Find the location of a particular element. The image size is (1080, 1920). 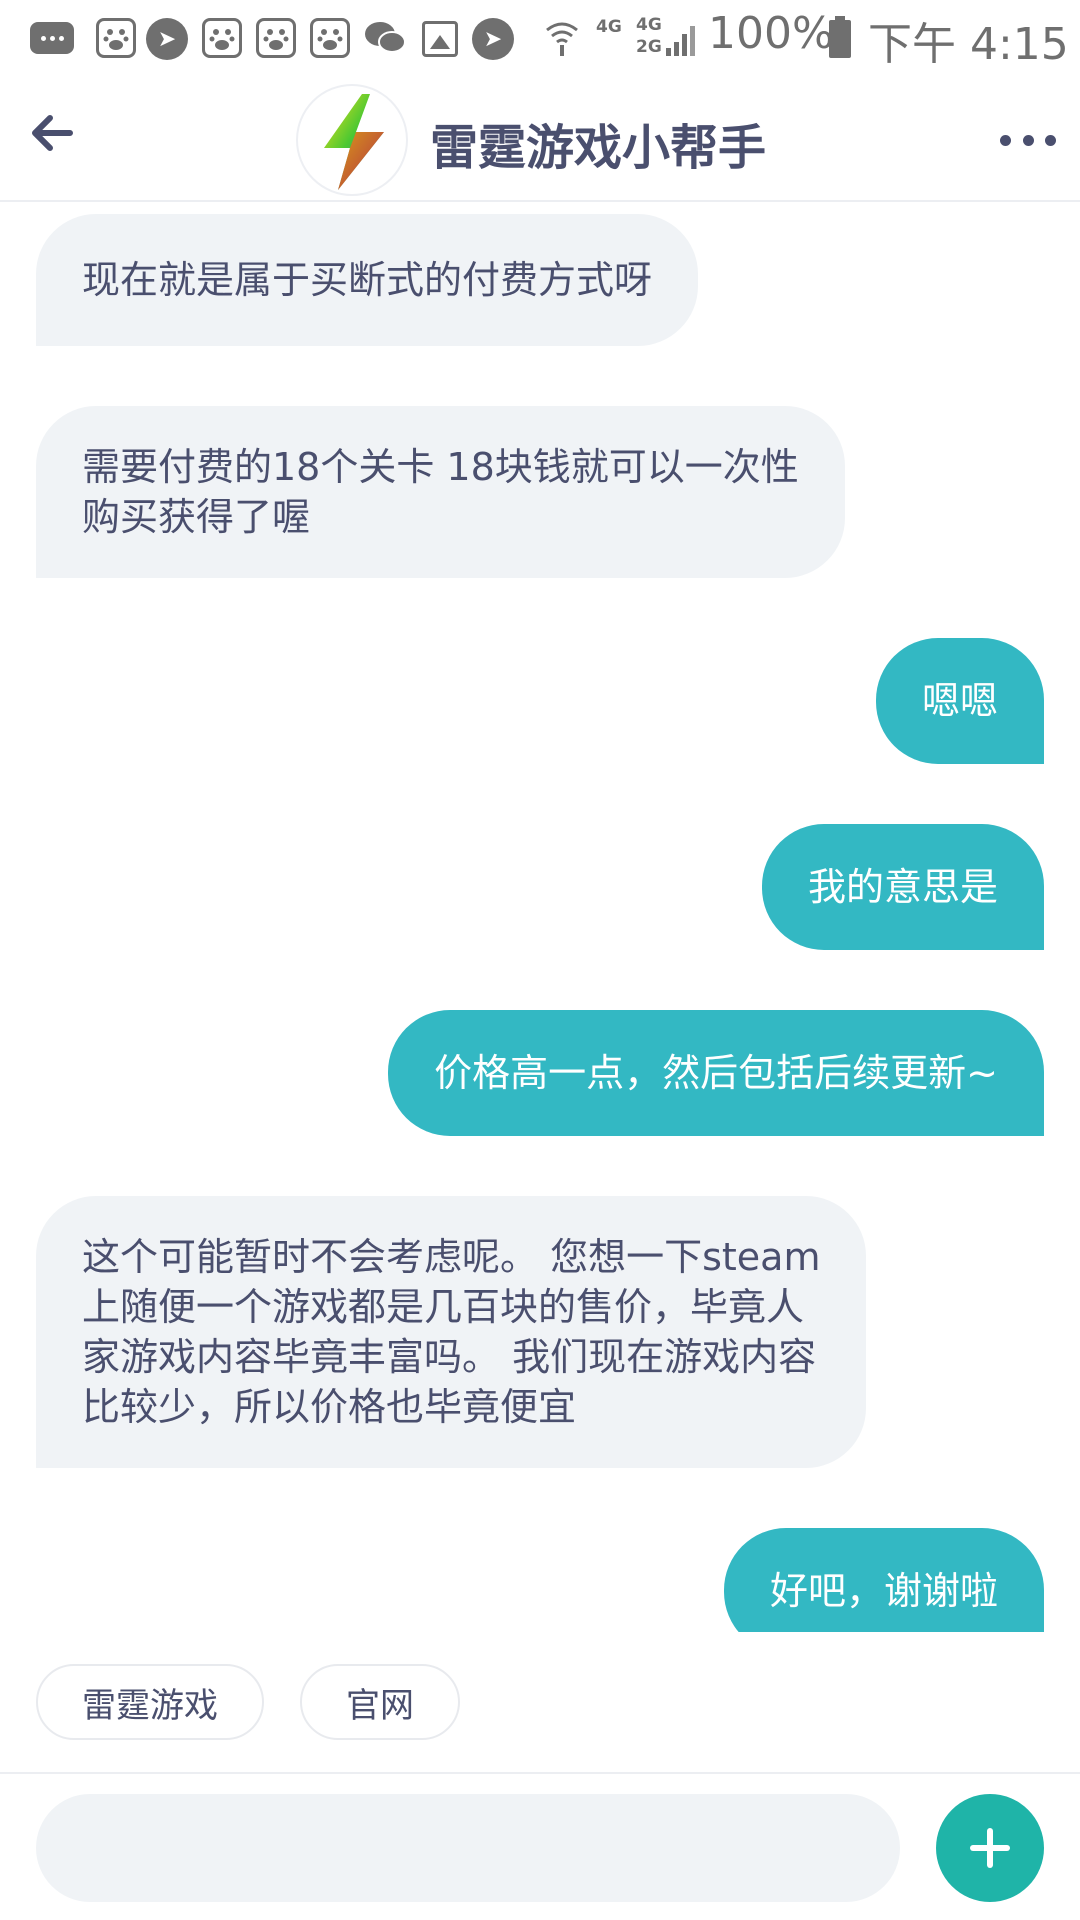

bot-message-bubble: 需要付费的18个关卡 18块钱就可以一次性 购买获得了喔 is located at coordinates (440, 492).